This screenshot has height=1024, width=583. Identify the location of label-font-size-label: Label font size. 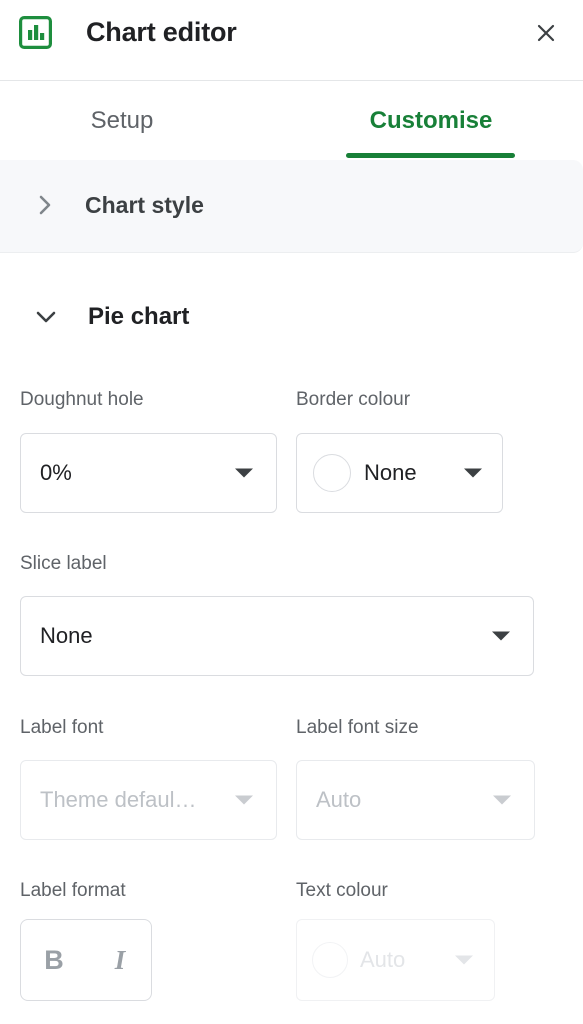
(357, 727).